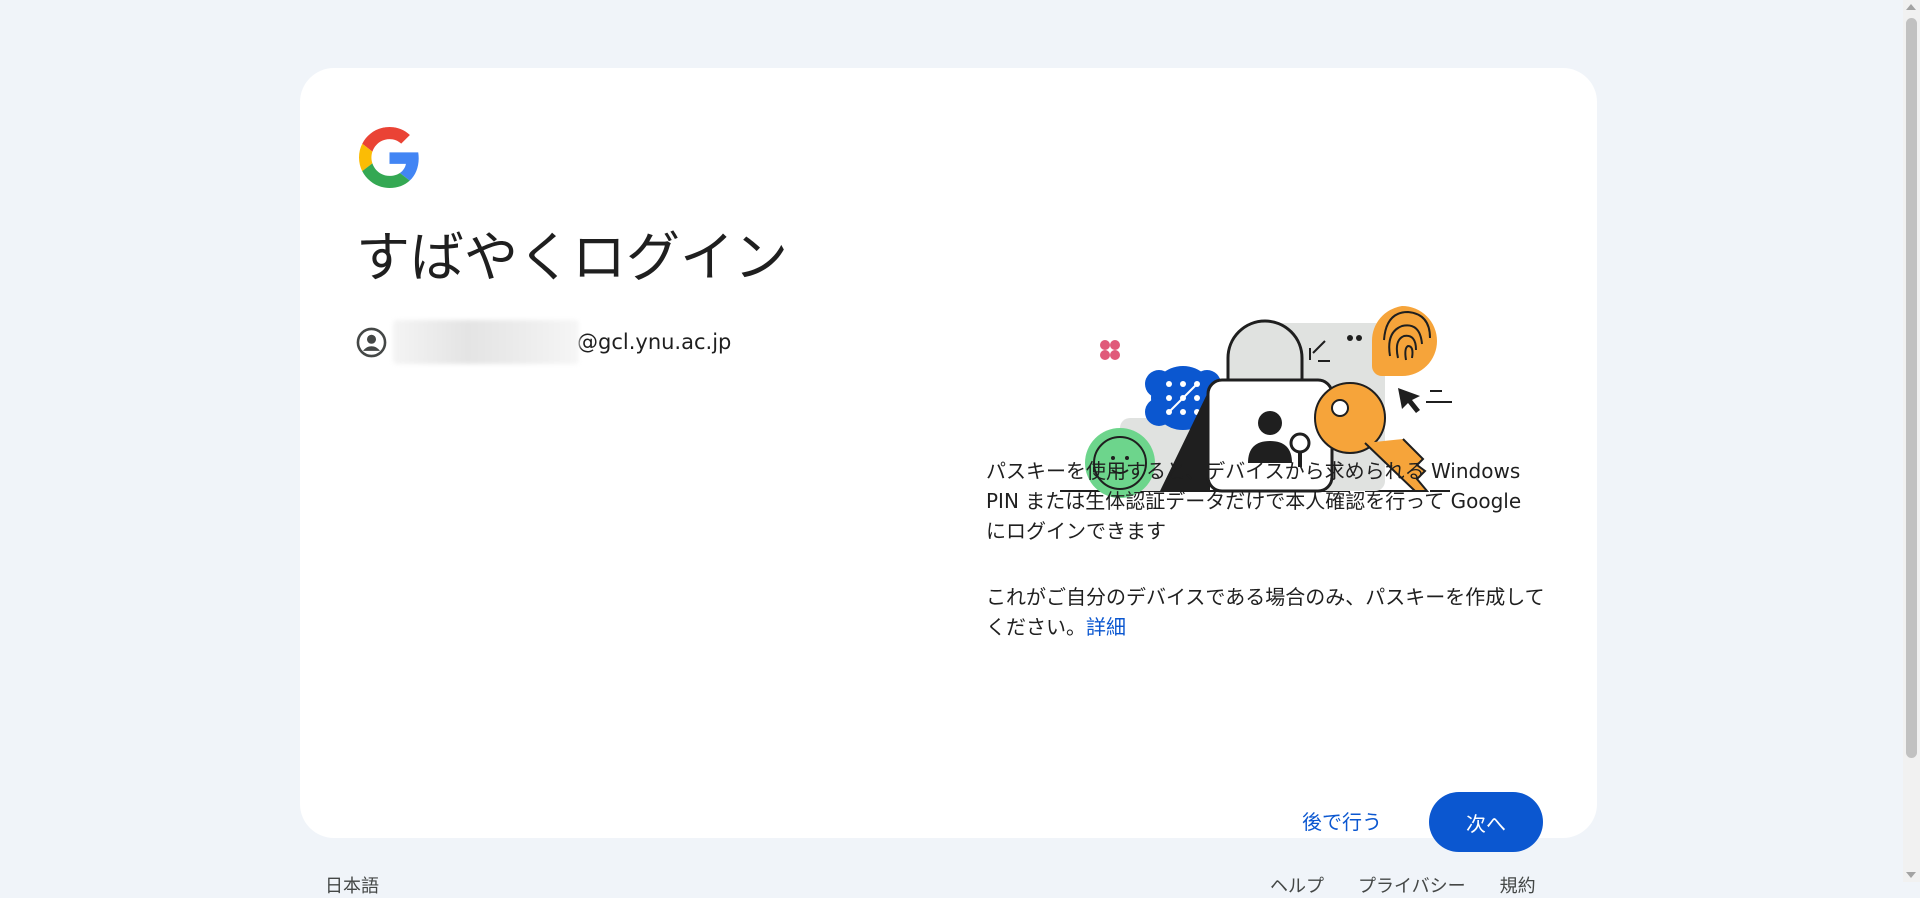 The width and height of the screenshot is (1920, 898). What do you see at coordinates (352, 885) in the screenshot?
I see `language-selector: 日本語` at bounding box center [352, 885].